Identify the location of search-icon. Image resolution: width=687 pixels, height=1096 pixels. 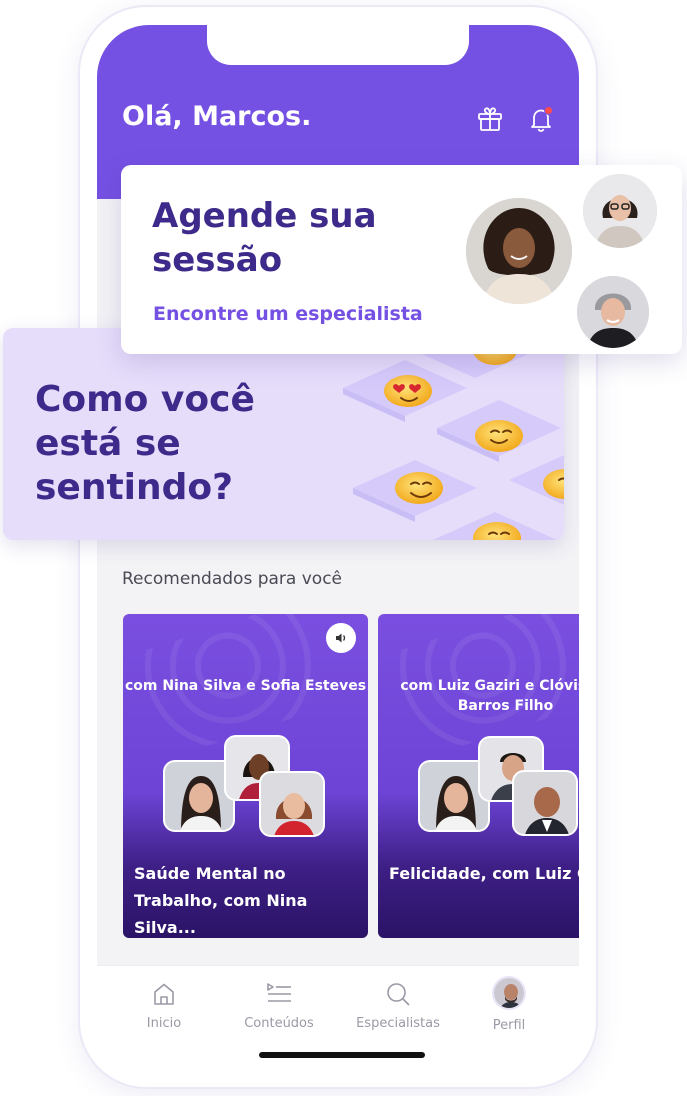
(398, 994).